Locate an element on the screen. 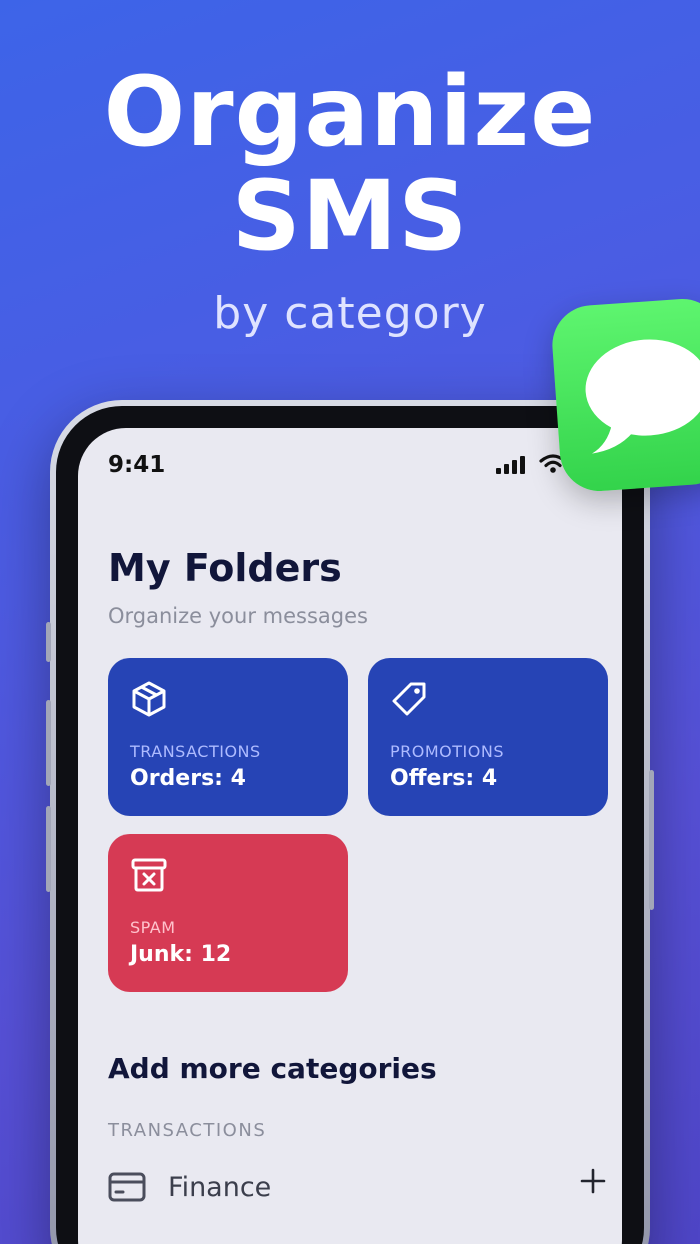 The image size is (700, 1244). page-title: My Folders is located at coordinates (225, 568).